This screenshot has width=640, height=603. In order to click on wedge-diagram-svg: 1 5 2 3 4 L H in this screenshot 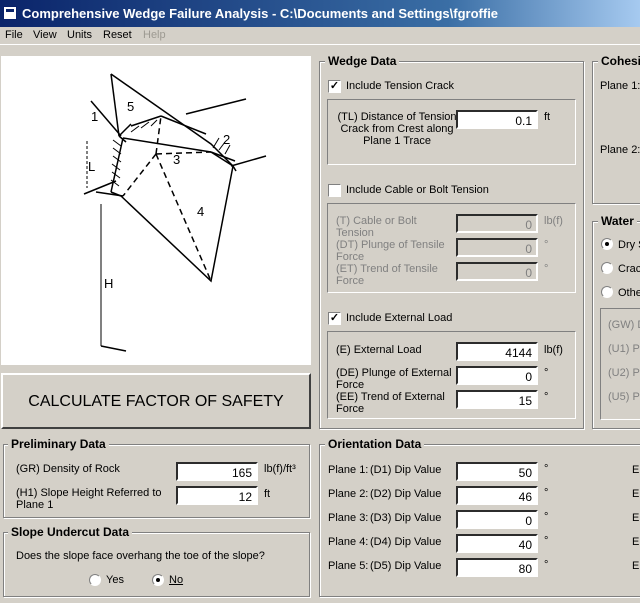, I will do `click(175, 212)`.